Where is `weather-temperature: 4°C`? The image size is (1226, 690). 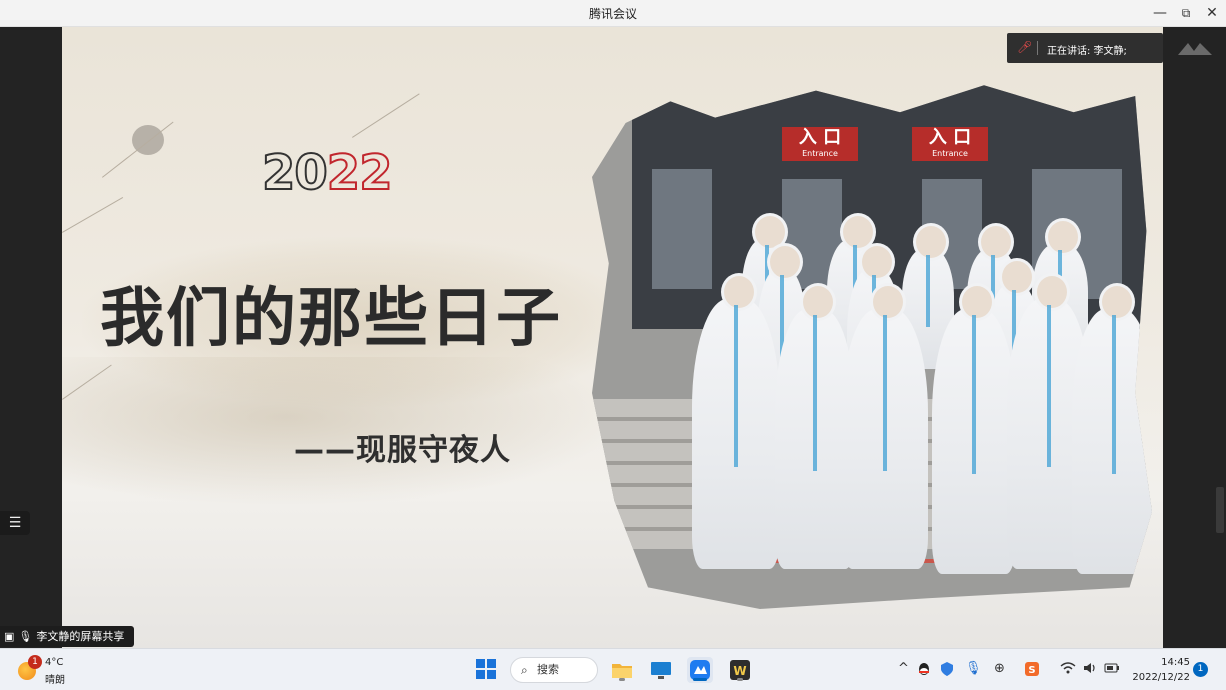
weather-temperature: 4°C is located at coordinates (54, 662).